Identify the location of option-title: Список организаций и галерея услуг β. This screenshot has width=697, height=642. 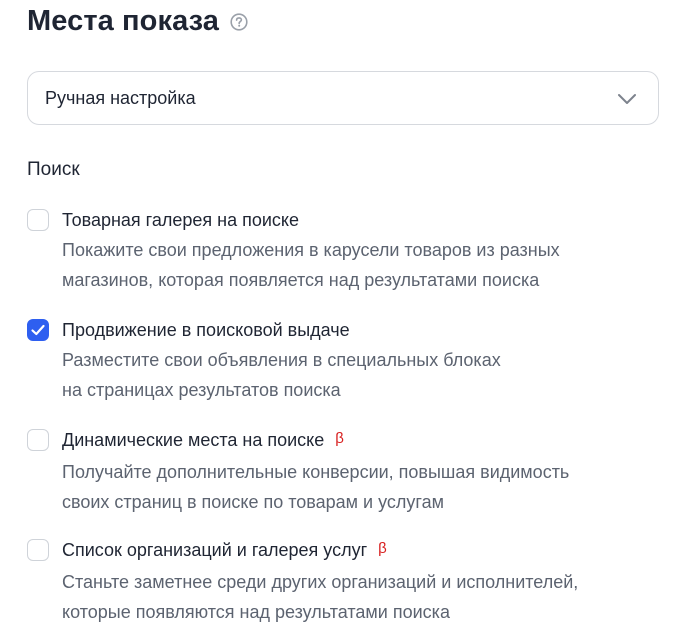
(320, 551).